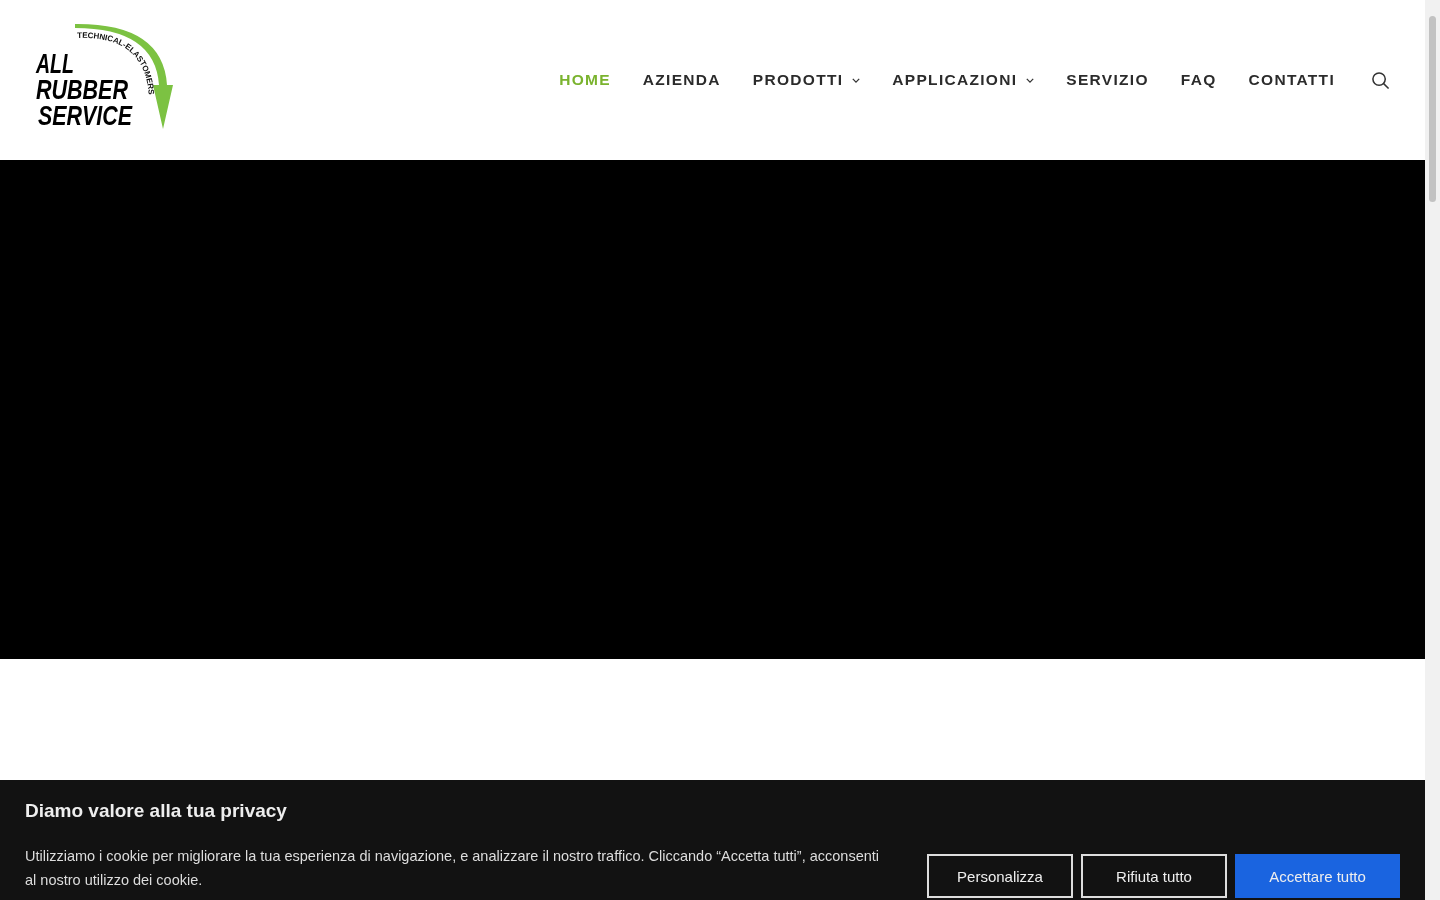  I want to click on nav-link: SERVIZIO, so click(1107, 80).